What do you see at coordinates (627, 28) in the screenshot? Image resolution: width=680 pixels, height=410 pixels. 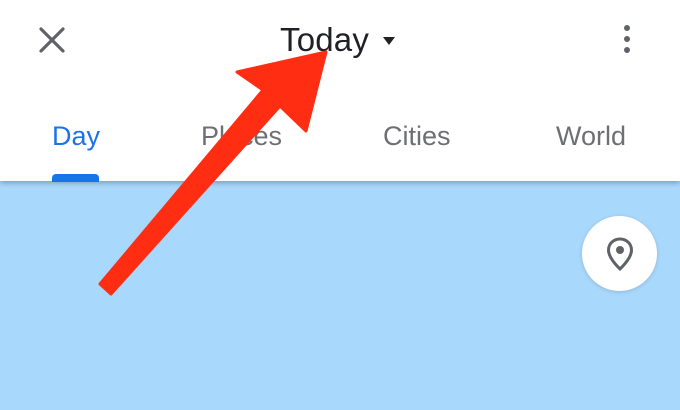 I see `more-vertical-icon` at bounding box center [627, 28].